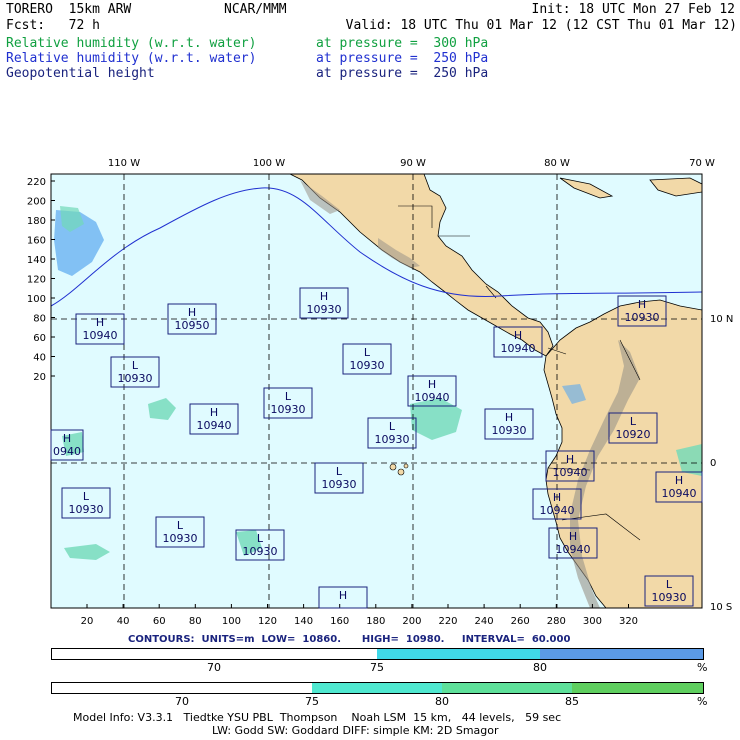 This screenshot has width=740, height=740. Describe the element at coordinates (447, 621) in the screenshot. I see `x-tick-label: 220` at that location.